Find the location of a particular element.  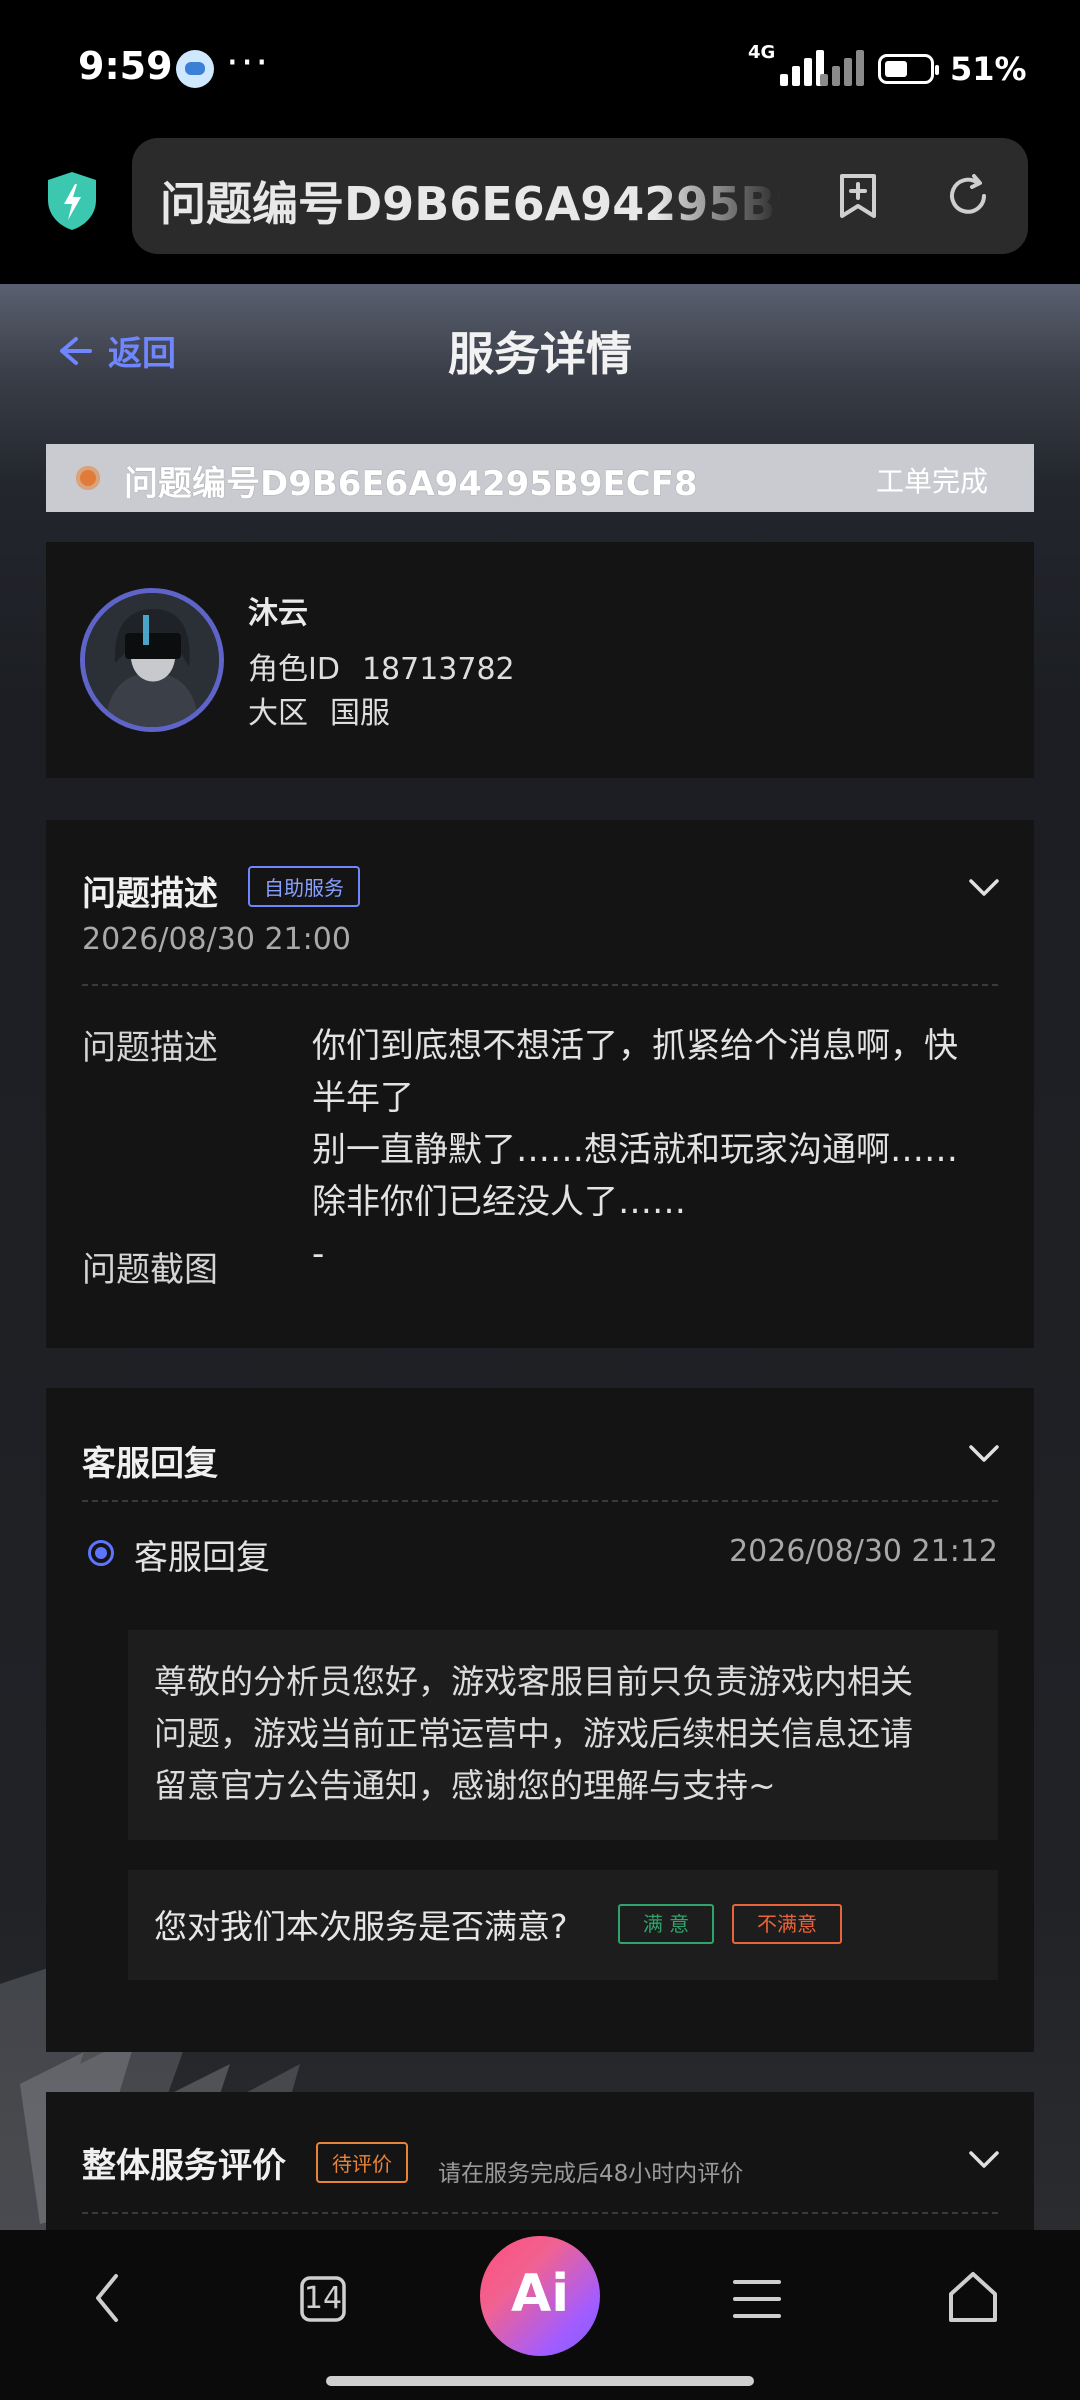

security-shield-icon is located at coordinates (72, 201).